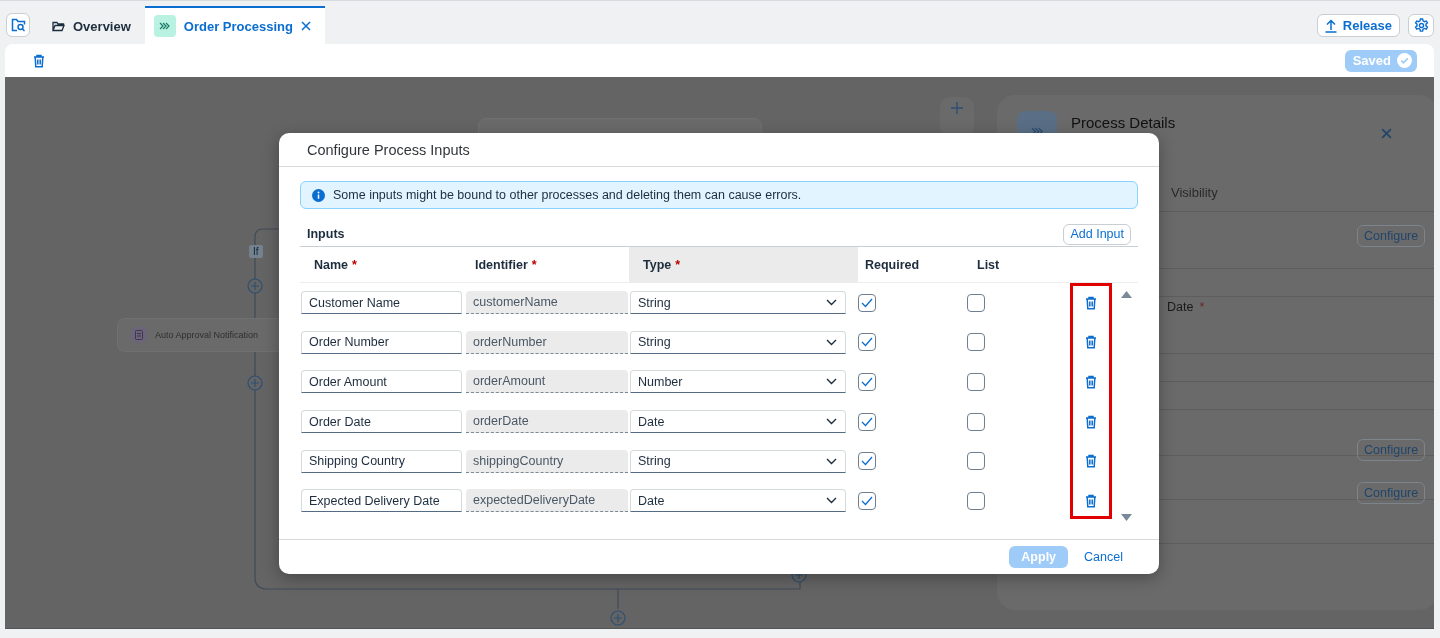 The image size is (1440, 638). Describe the element at coordinates (547, 382) in the screenshot. I see `identifier-field: orderAmount` at that location.